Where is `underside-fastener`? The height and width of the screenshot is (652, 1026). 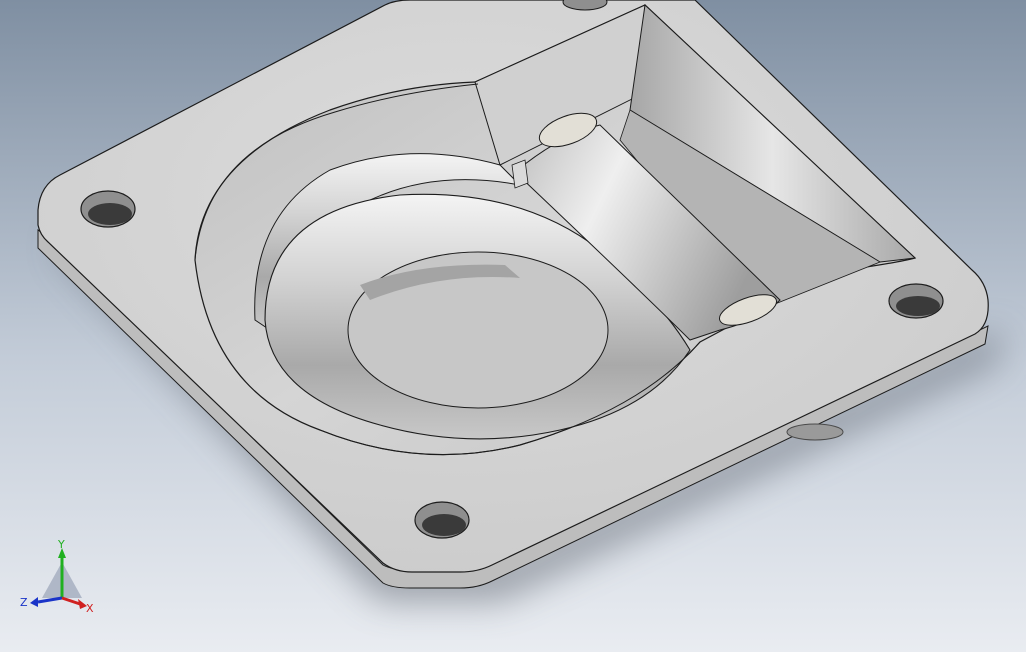 underside-fastener is located at coordinates (815, 432).